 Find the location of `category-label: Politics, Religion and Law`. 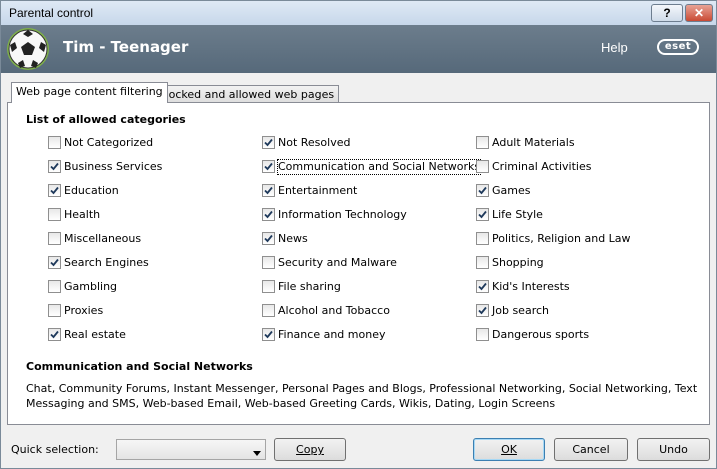

category-label: Politics, Religion and Law is located at coordinates (561, 238).